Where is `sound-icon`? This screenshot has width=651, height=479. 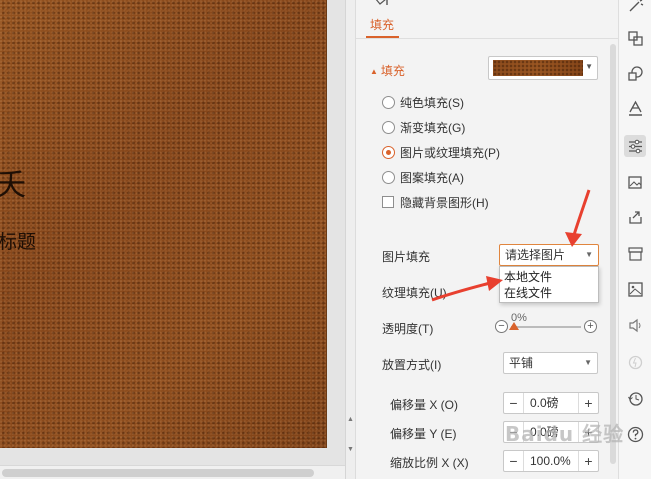 sound-icon is located at coordinates (635, 325).